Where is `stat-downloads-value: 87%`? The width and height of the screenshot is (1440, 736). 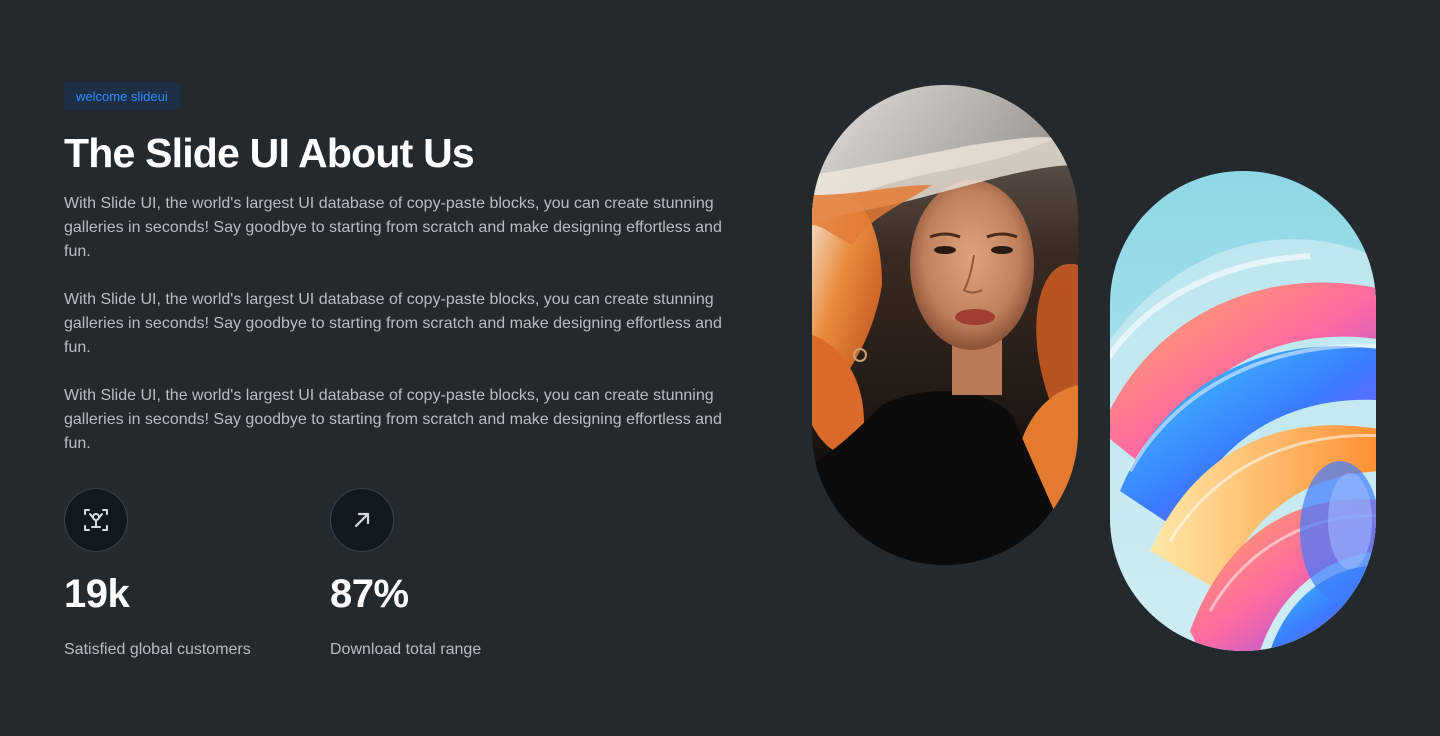
stat-downloads-value: 87% is located at coordinates (369, 594).